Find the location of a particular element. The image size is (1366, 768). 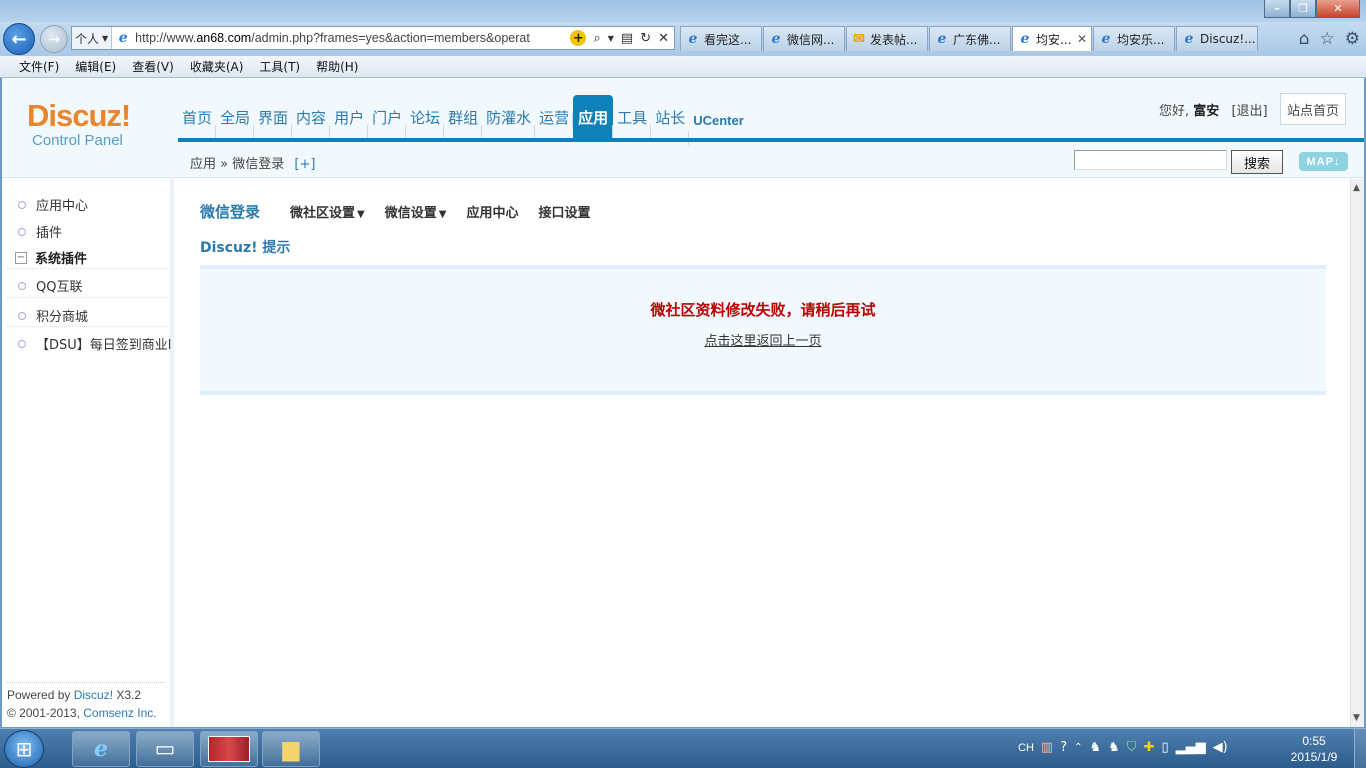

security-shield-icon: ⛉ is located at coordinates (1132, 747).